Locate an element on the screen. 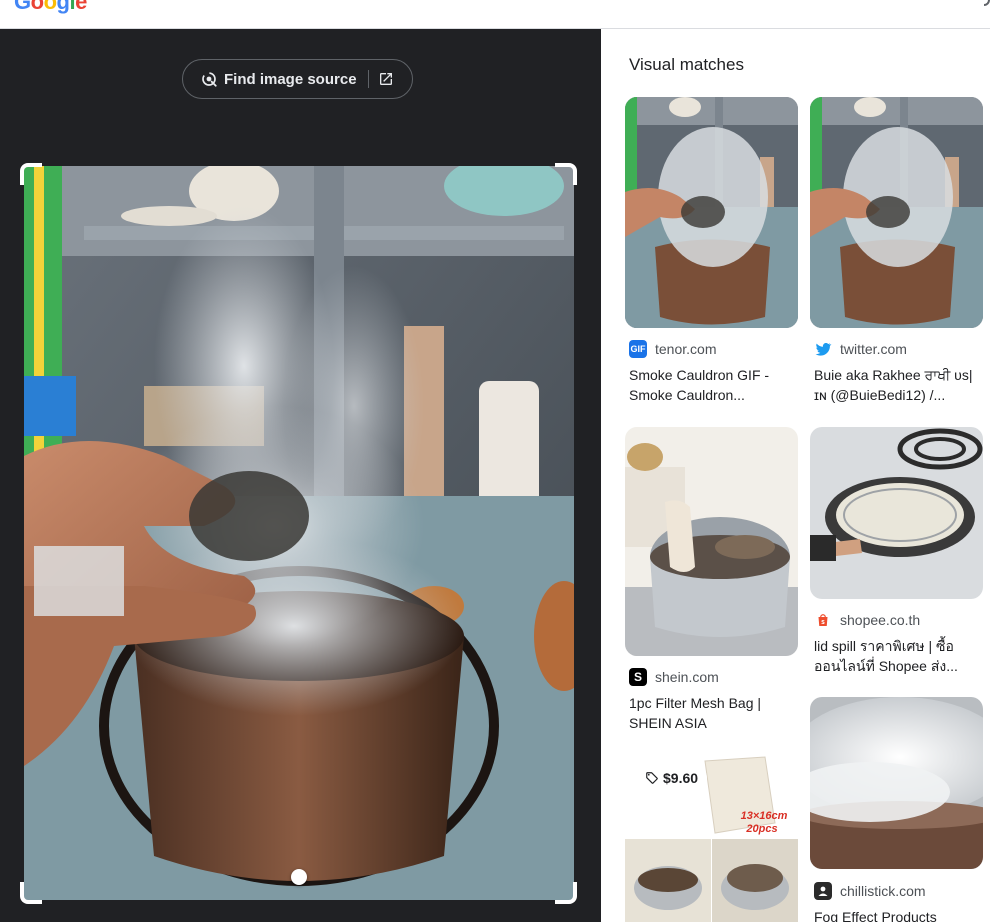 Image resolution: width=990 pixels, height=922 pixels. price-chip: $9.60 is located at coordinates (672, 778).